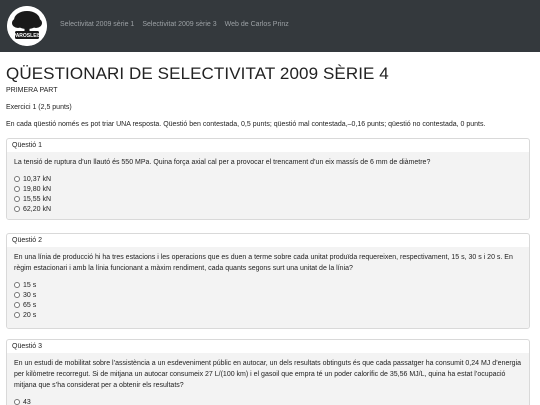  I want to click on answer-option: 15,55 kN, so click(269, 199).